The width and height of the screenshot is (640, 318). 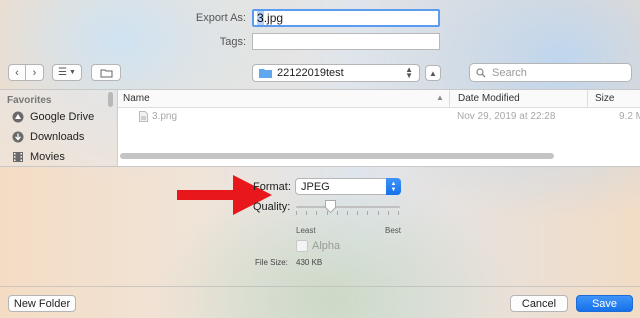 I want to click on column-header-name: Name, so click(x=136, y=98).